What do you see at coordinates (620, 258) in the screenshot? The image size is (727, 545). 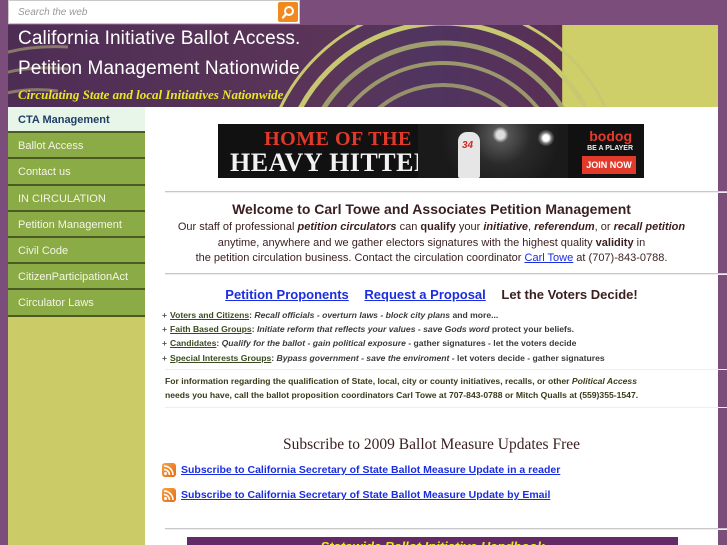 I see `welcome-text: at (707)-843-0788.` at bounding box center [620, 258].